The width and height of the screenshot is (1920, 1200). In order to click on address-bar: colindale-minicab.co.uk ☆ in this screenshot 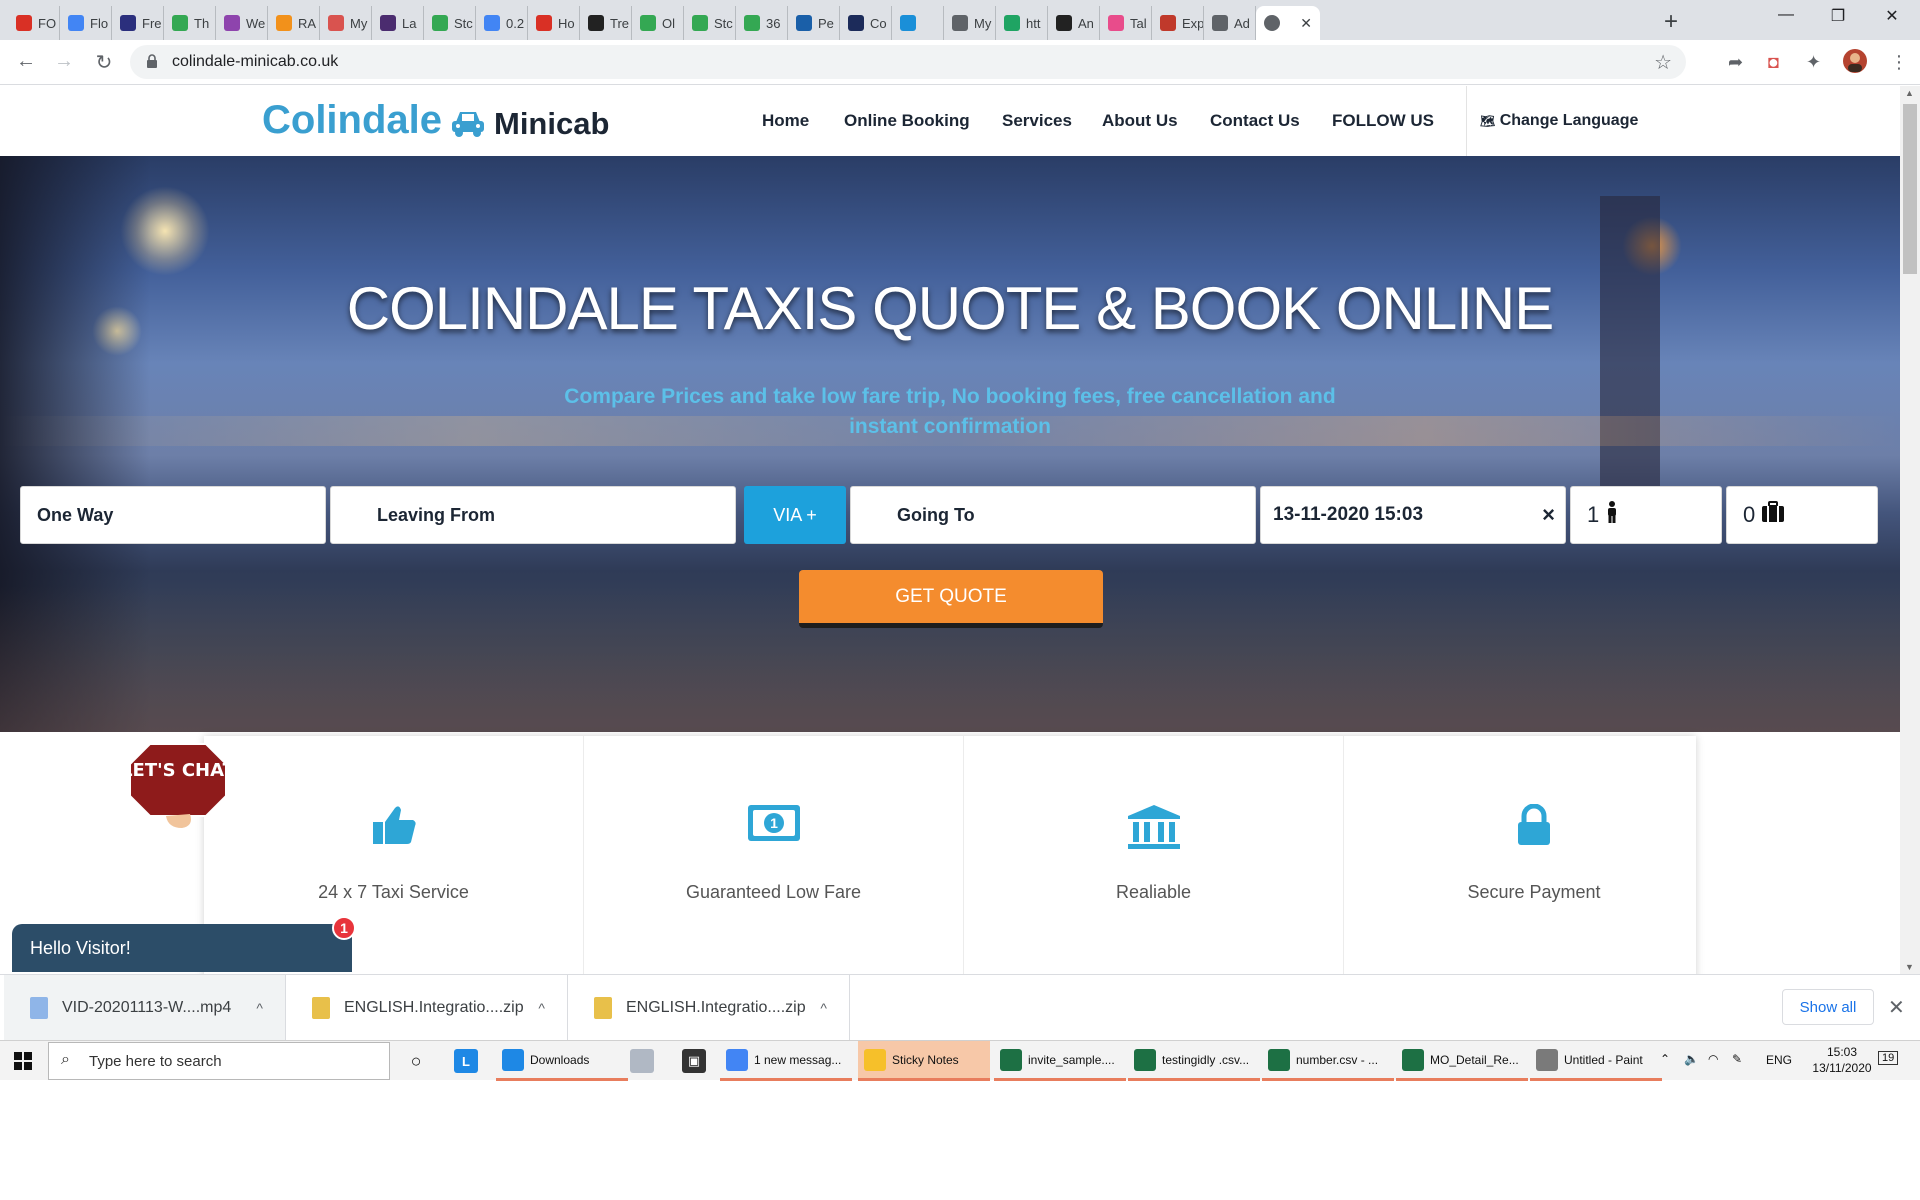, I will do `click(908, 62)`.